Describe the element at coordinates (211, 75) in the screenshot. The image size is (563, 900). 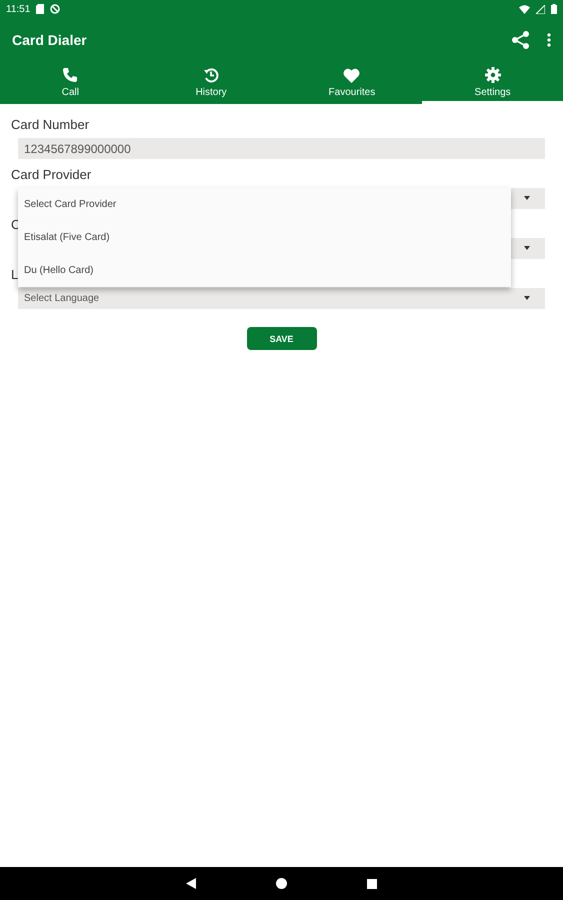
I see `history-icon` at that location.